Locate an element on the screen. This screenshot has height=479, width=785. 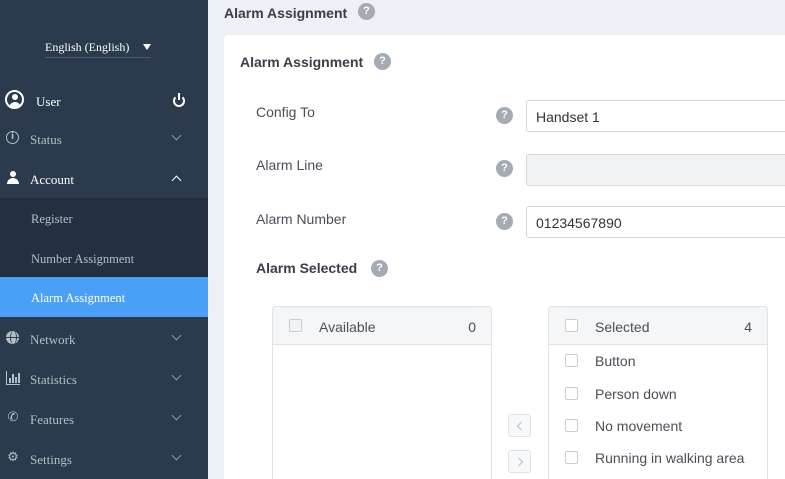
selected-list-header: Selected 4 is located at coordinates (658, 326).